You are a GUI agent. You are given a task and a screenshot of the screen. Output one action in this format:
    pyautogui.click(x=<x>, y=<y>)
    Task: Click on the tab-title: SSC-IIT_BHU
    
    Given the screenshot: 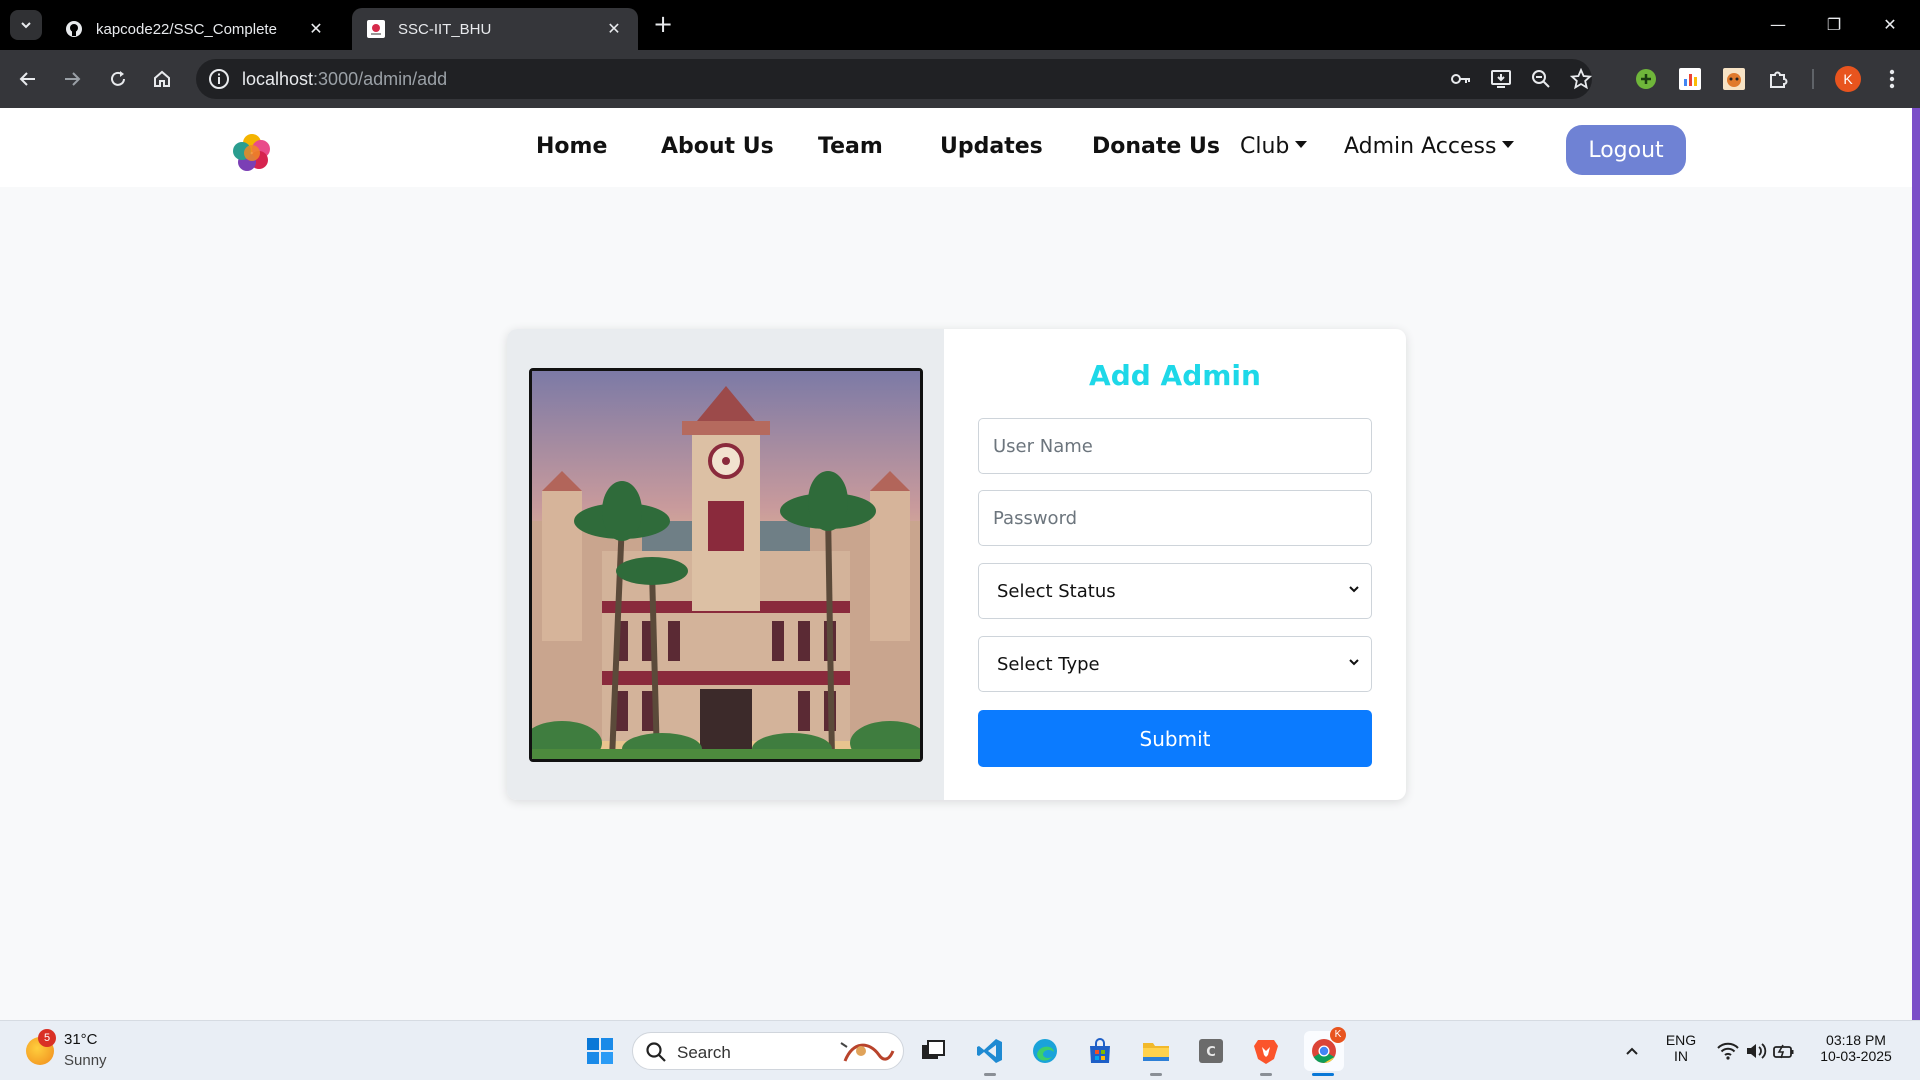 What is the action you would take?
    pyautogui.click(x=445, y=29)
    